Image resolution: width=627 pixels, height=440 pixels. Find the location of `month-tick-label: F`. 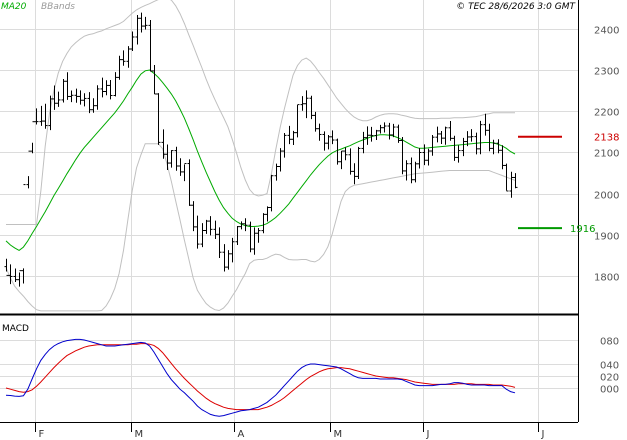

month-tick-label: F is located at coordinates (42, 434).